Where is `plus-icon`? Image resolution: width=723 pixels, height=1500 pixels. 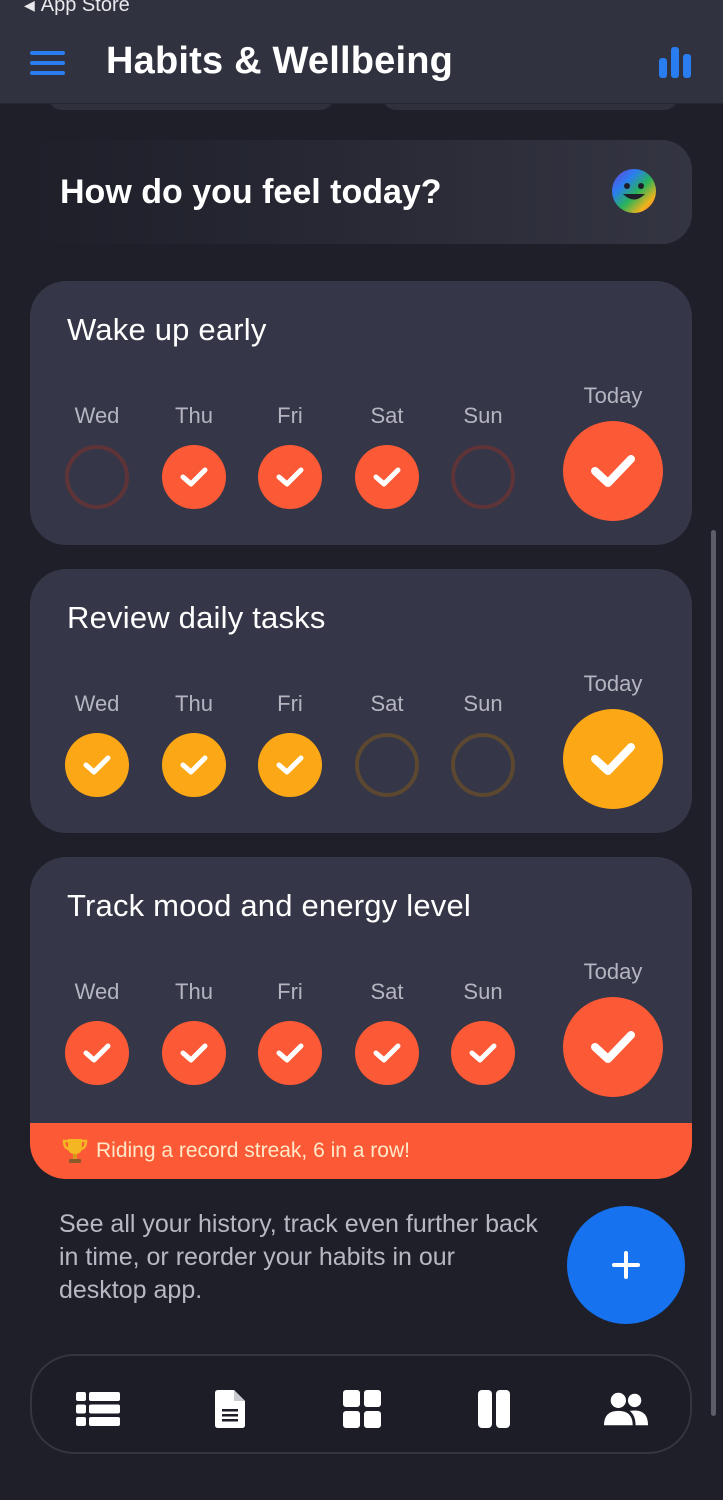
plus-icon is located at coordinates (626, 1265).